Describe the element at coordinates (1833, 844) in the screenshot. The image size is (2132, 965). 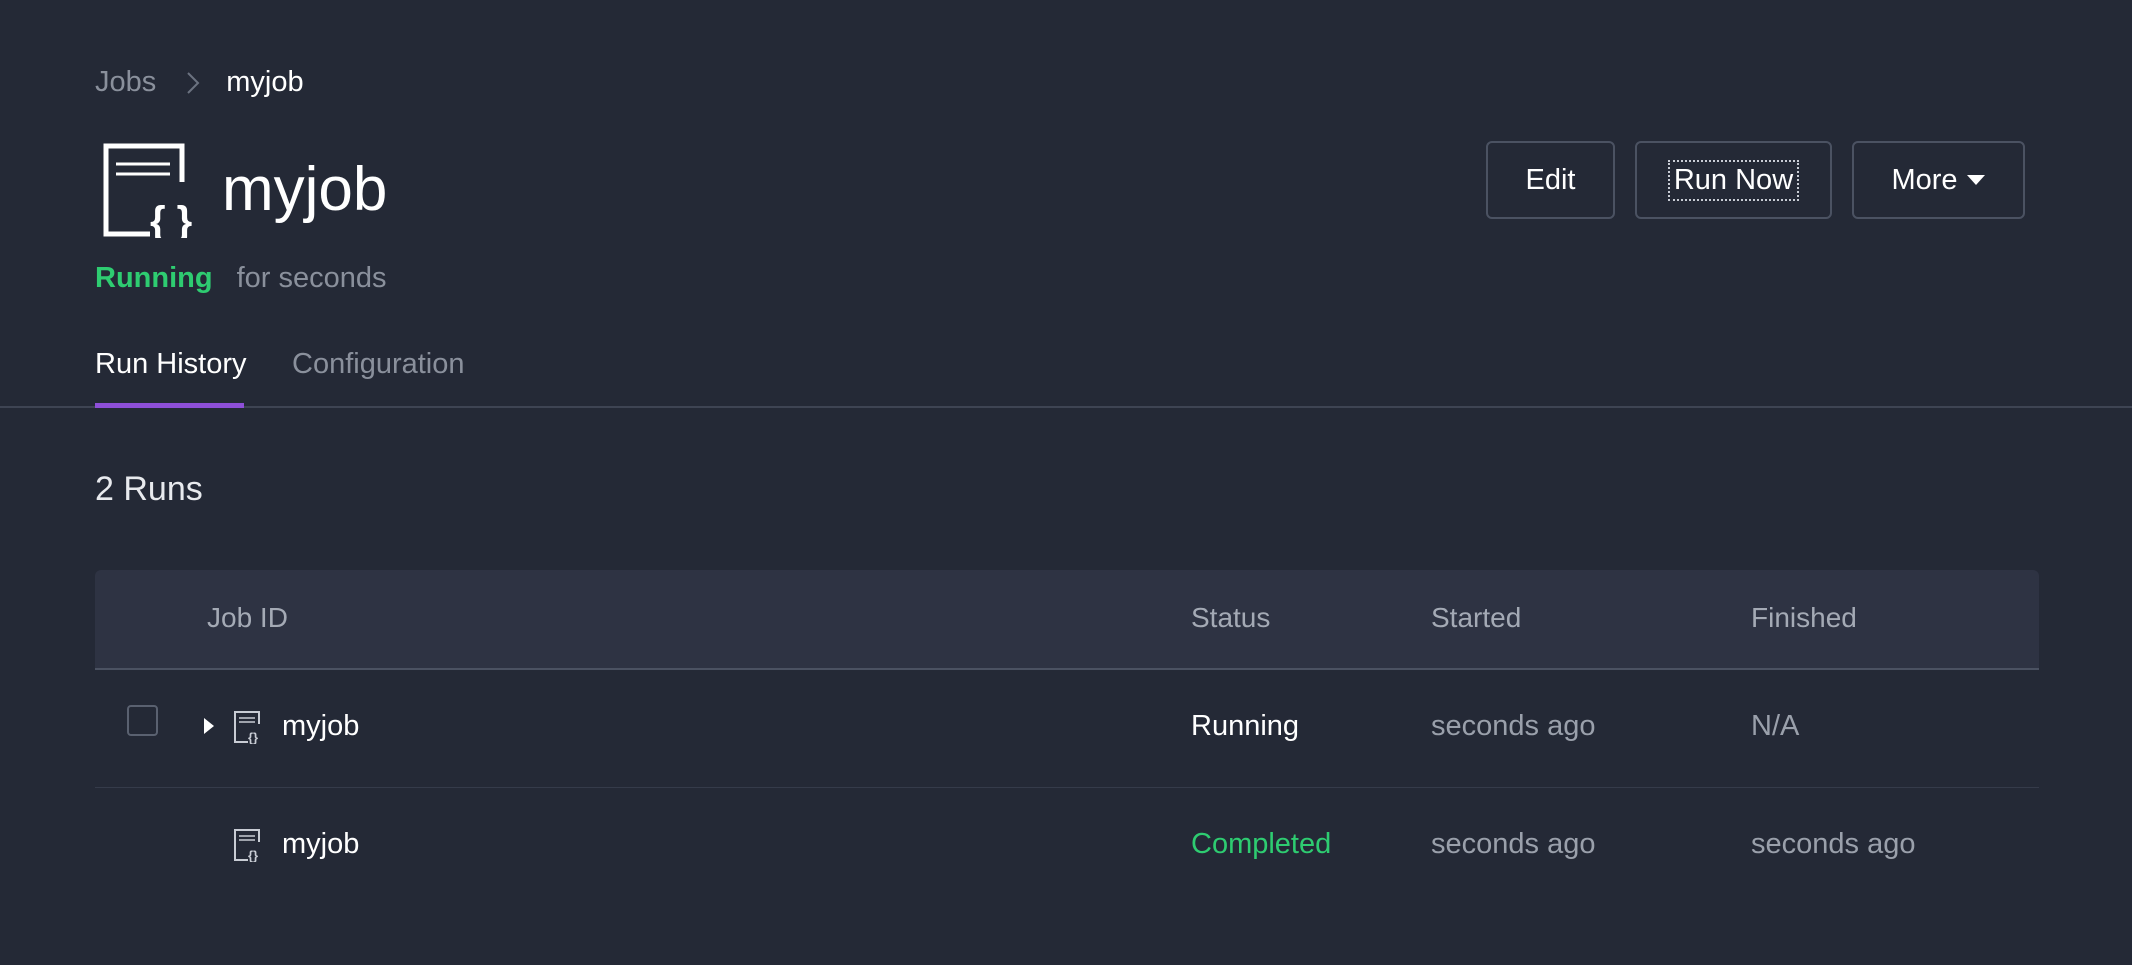
I see `run-finished: seconds ago` at that location.